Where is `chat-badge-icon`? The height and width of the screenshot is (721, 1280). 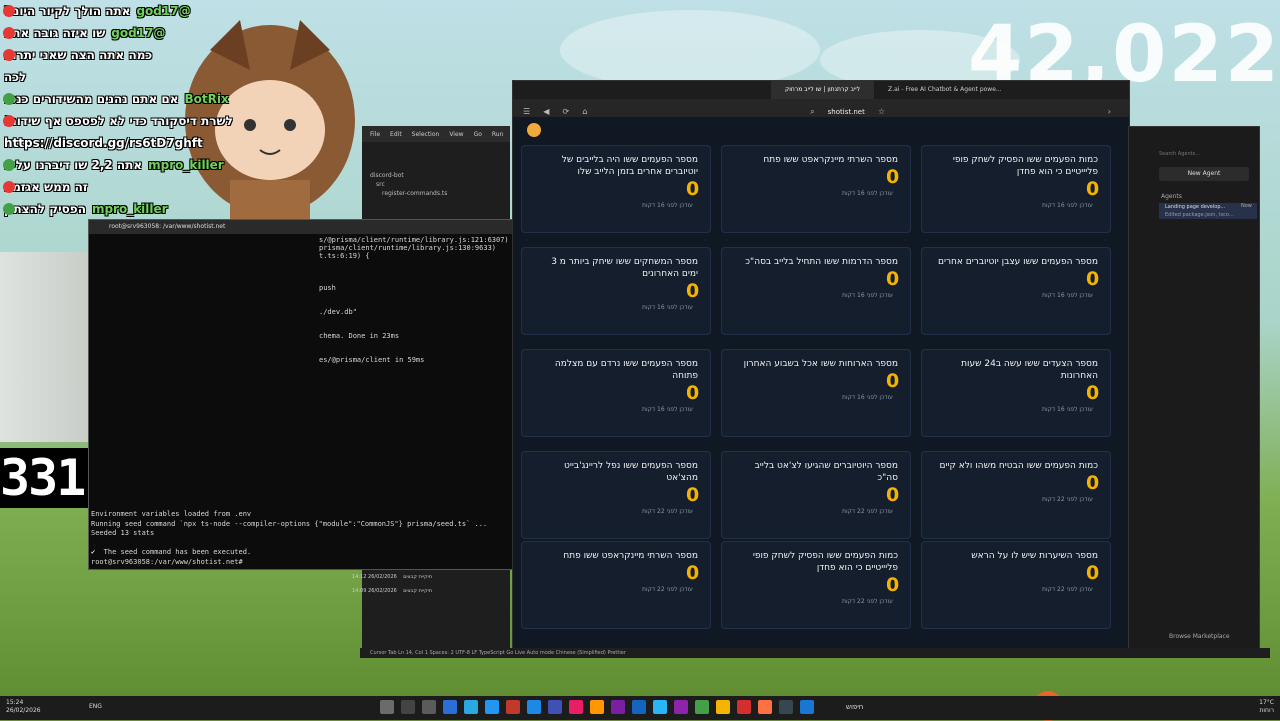
chat-badge-icon is located at coordinates (9, 11).